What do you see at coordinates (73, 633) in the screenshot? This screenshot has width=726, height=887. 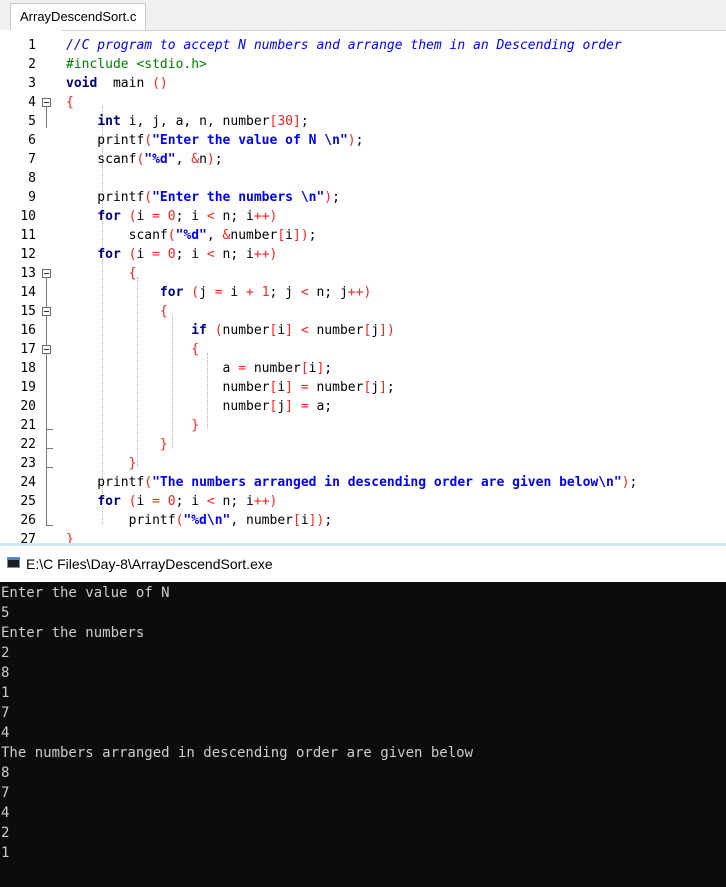 I see `console-output-line: Enter the numbers` at bounding box center [73, 633].